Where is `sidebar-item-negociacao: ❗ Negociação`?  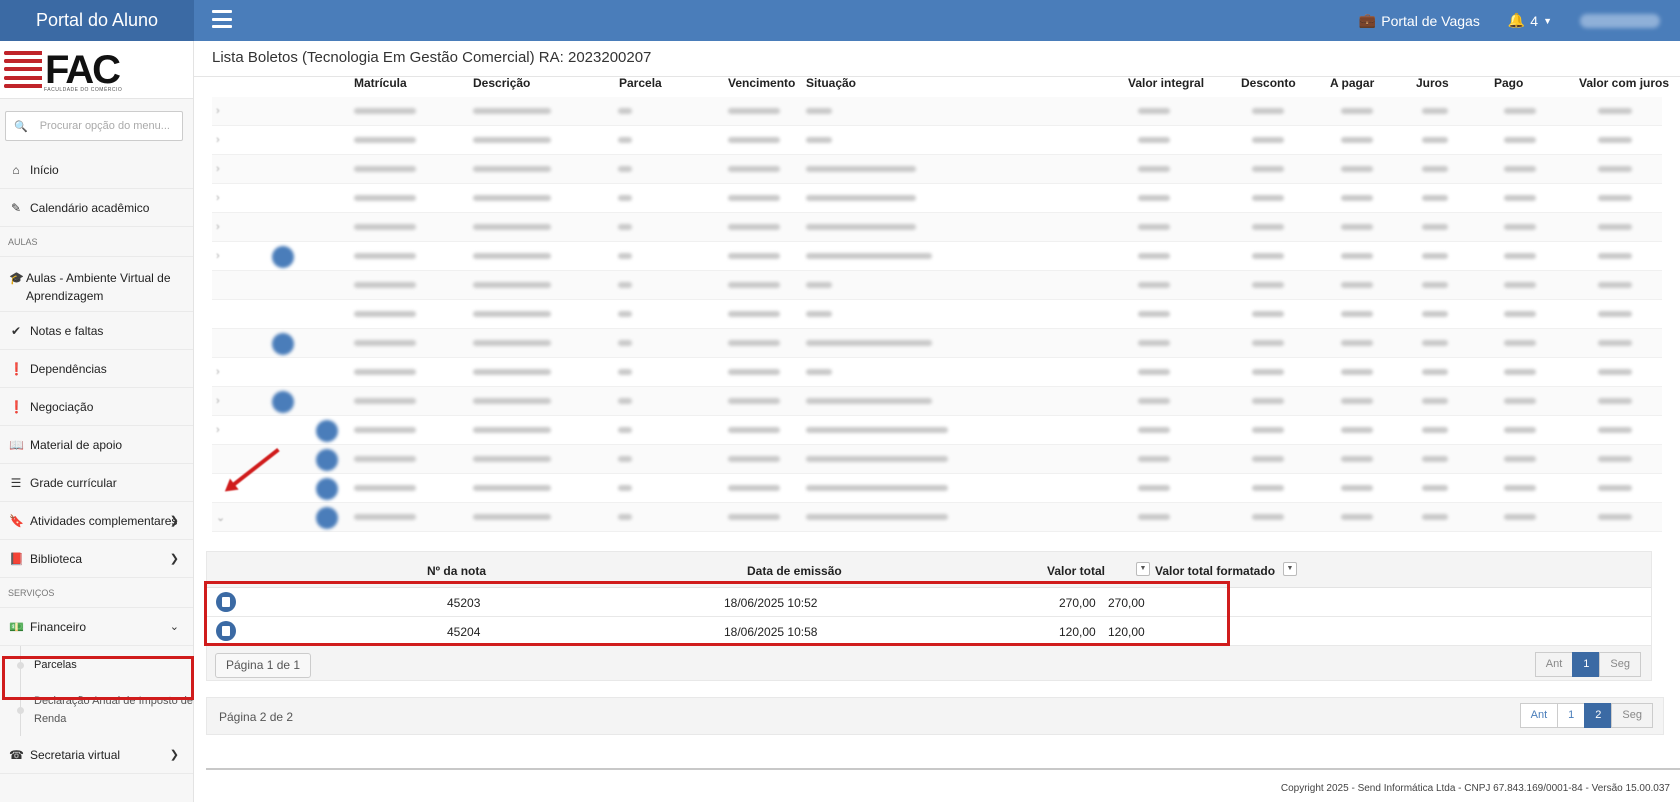
sidebar-item-negociacao: ❗ Negociação is located at coordinates (96, 407).